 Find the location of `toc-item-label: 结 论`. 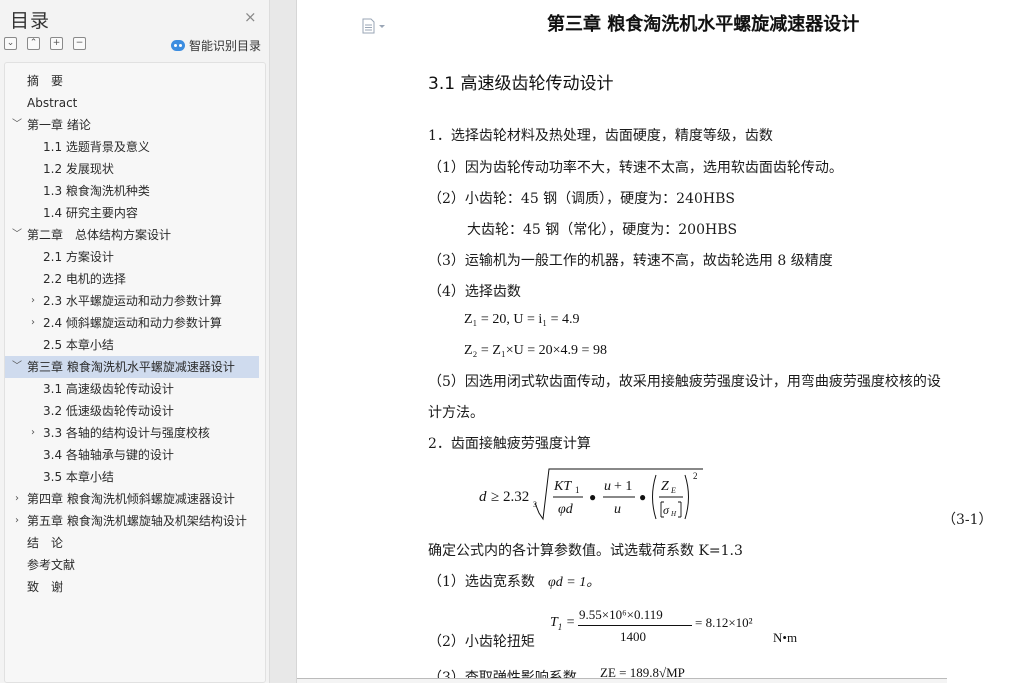

toc-item-label: 结 论 is located at coordinates (45, 543).